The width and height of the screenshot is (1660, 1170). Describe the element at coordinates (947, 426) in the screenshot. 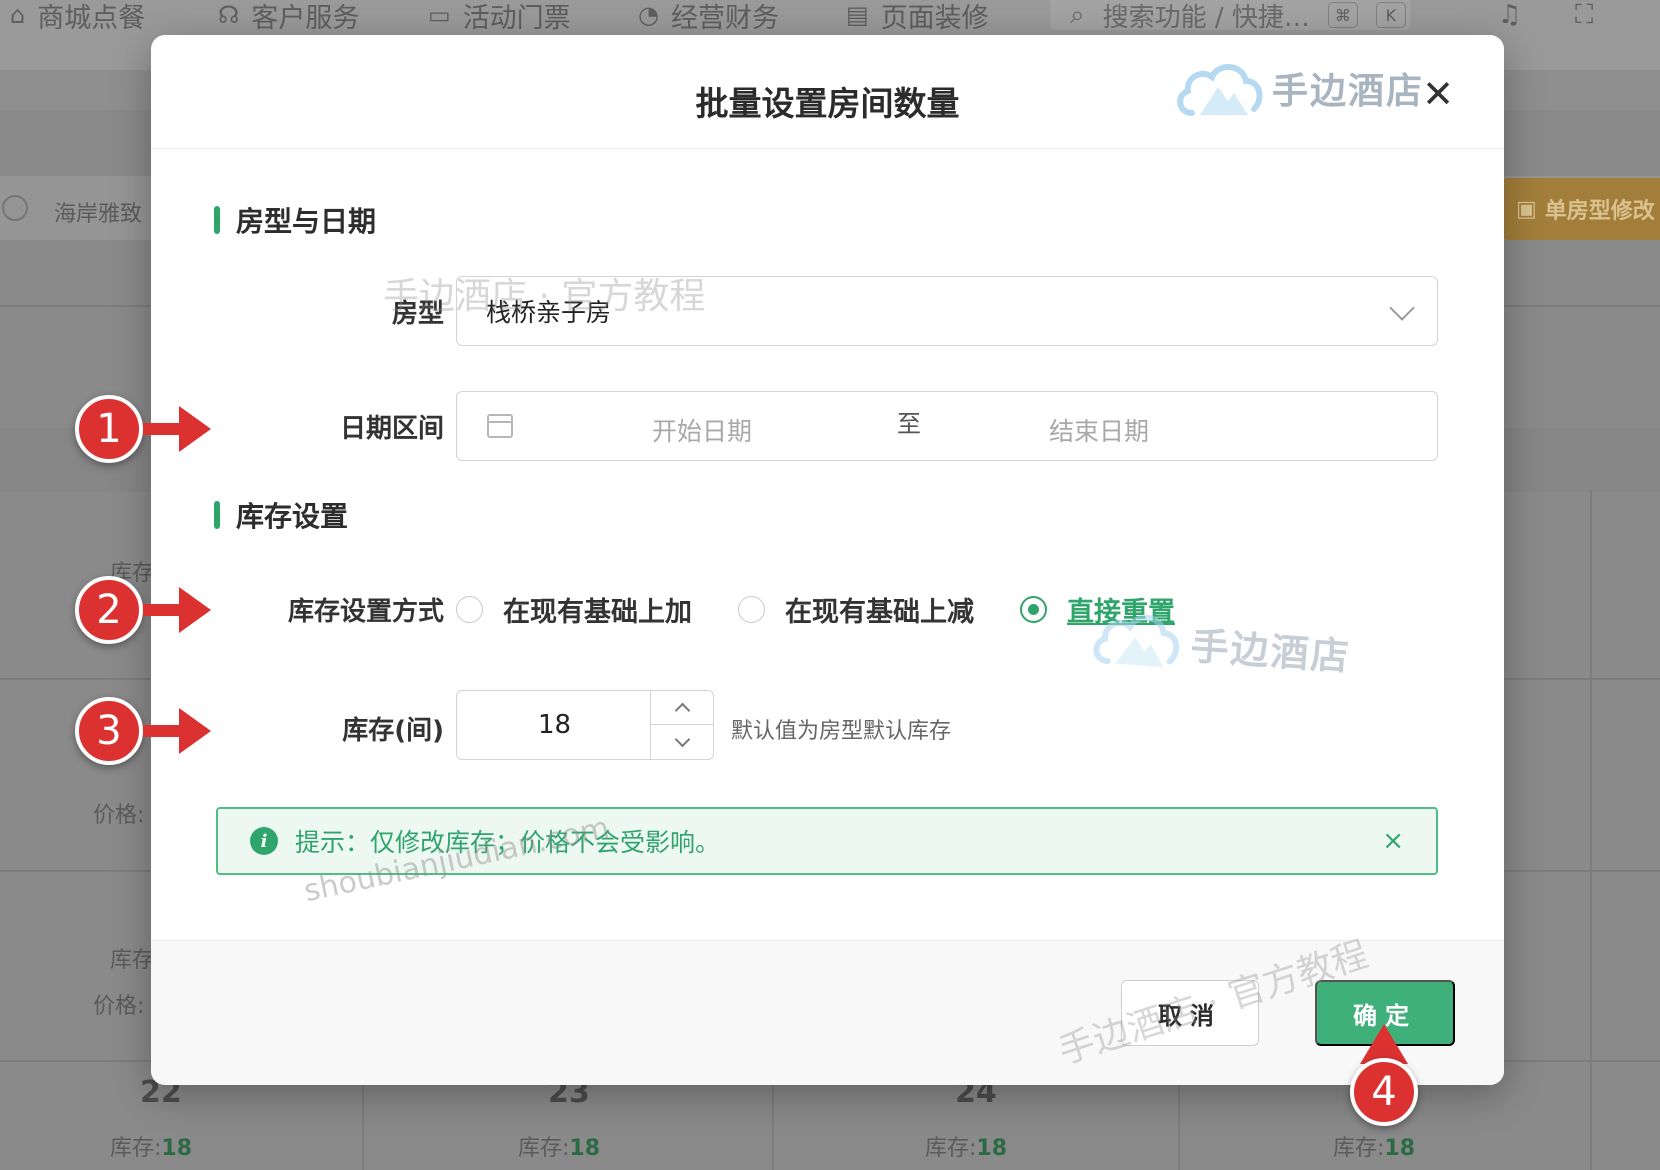

I see `date-range-picker: 开始日期 至 结束日期` at that location.